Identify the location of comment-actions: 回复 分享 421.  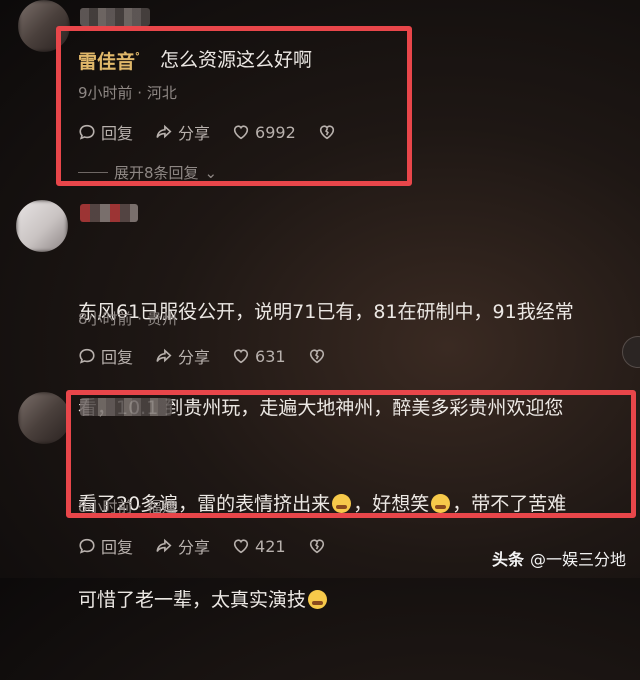
(202, 546).